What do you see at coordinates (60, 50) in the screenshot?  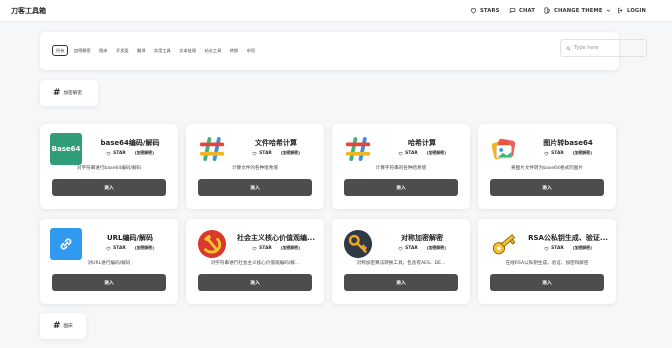 I see `chip-all: 所有` at bounding box center [60, 50].